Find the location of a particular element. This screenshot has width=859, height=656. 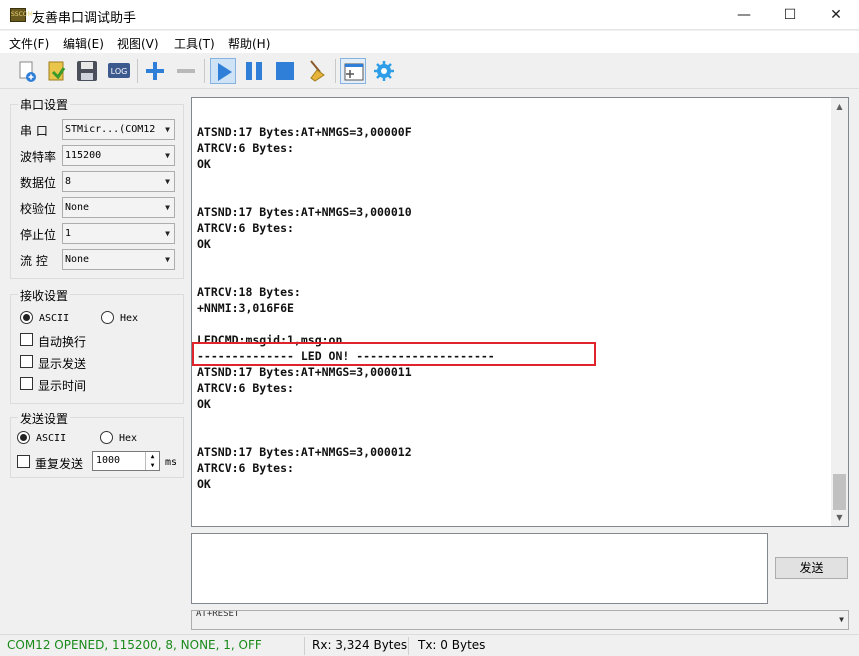

tx-count: Tx: 0 Bytes is located at coordinates (452, 645).